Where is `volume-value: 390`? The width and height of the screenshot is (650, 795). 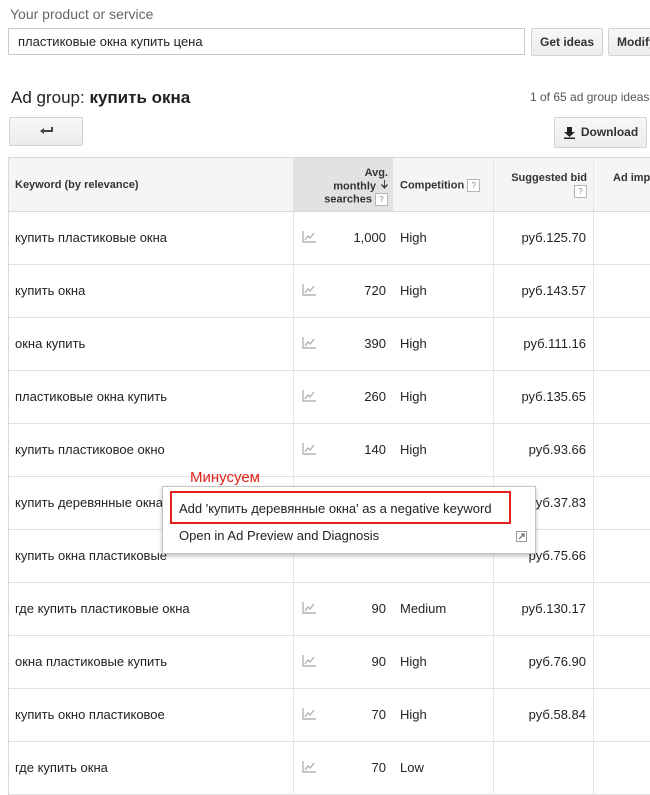 volume-value: 390 is located at coordinates (375, 343).